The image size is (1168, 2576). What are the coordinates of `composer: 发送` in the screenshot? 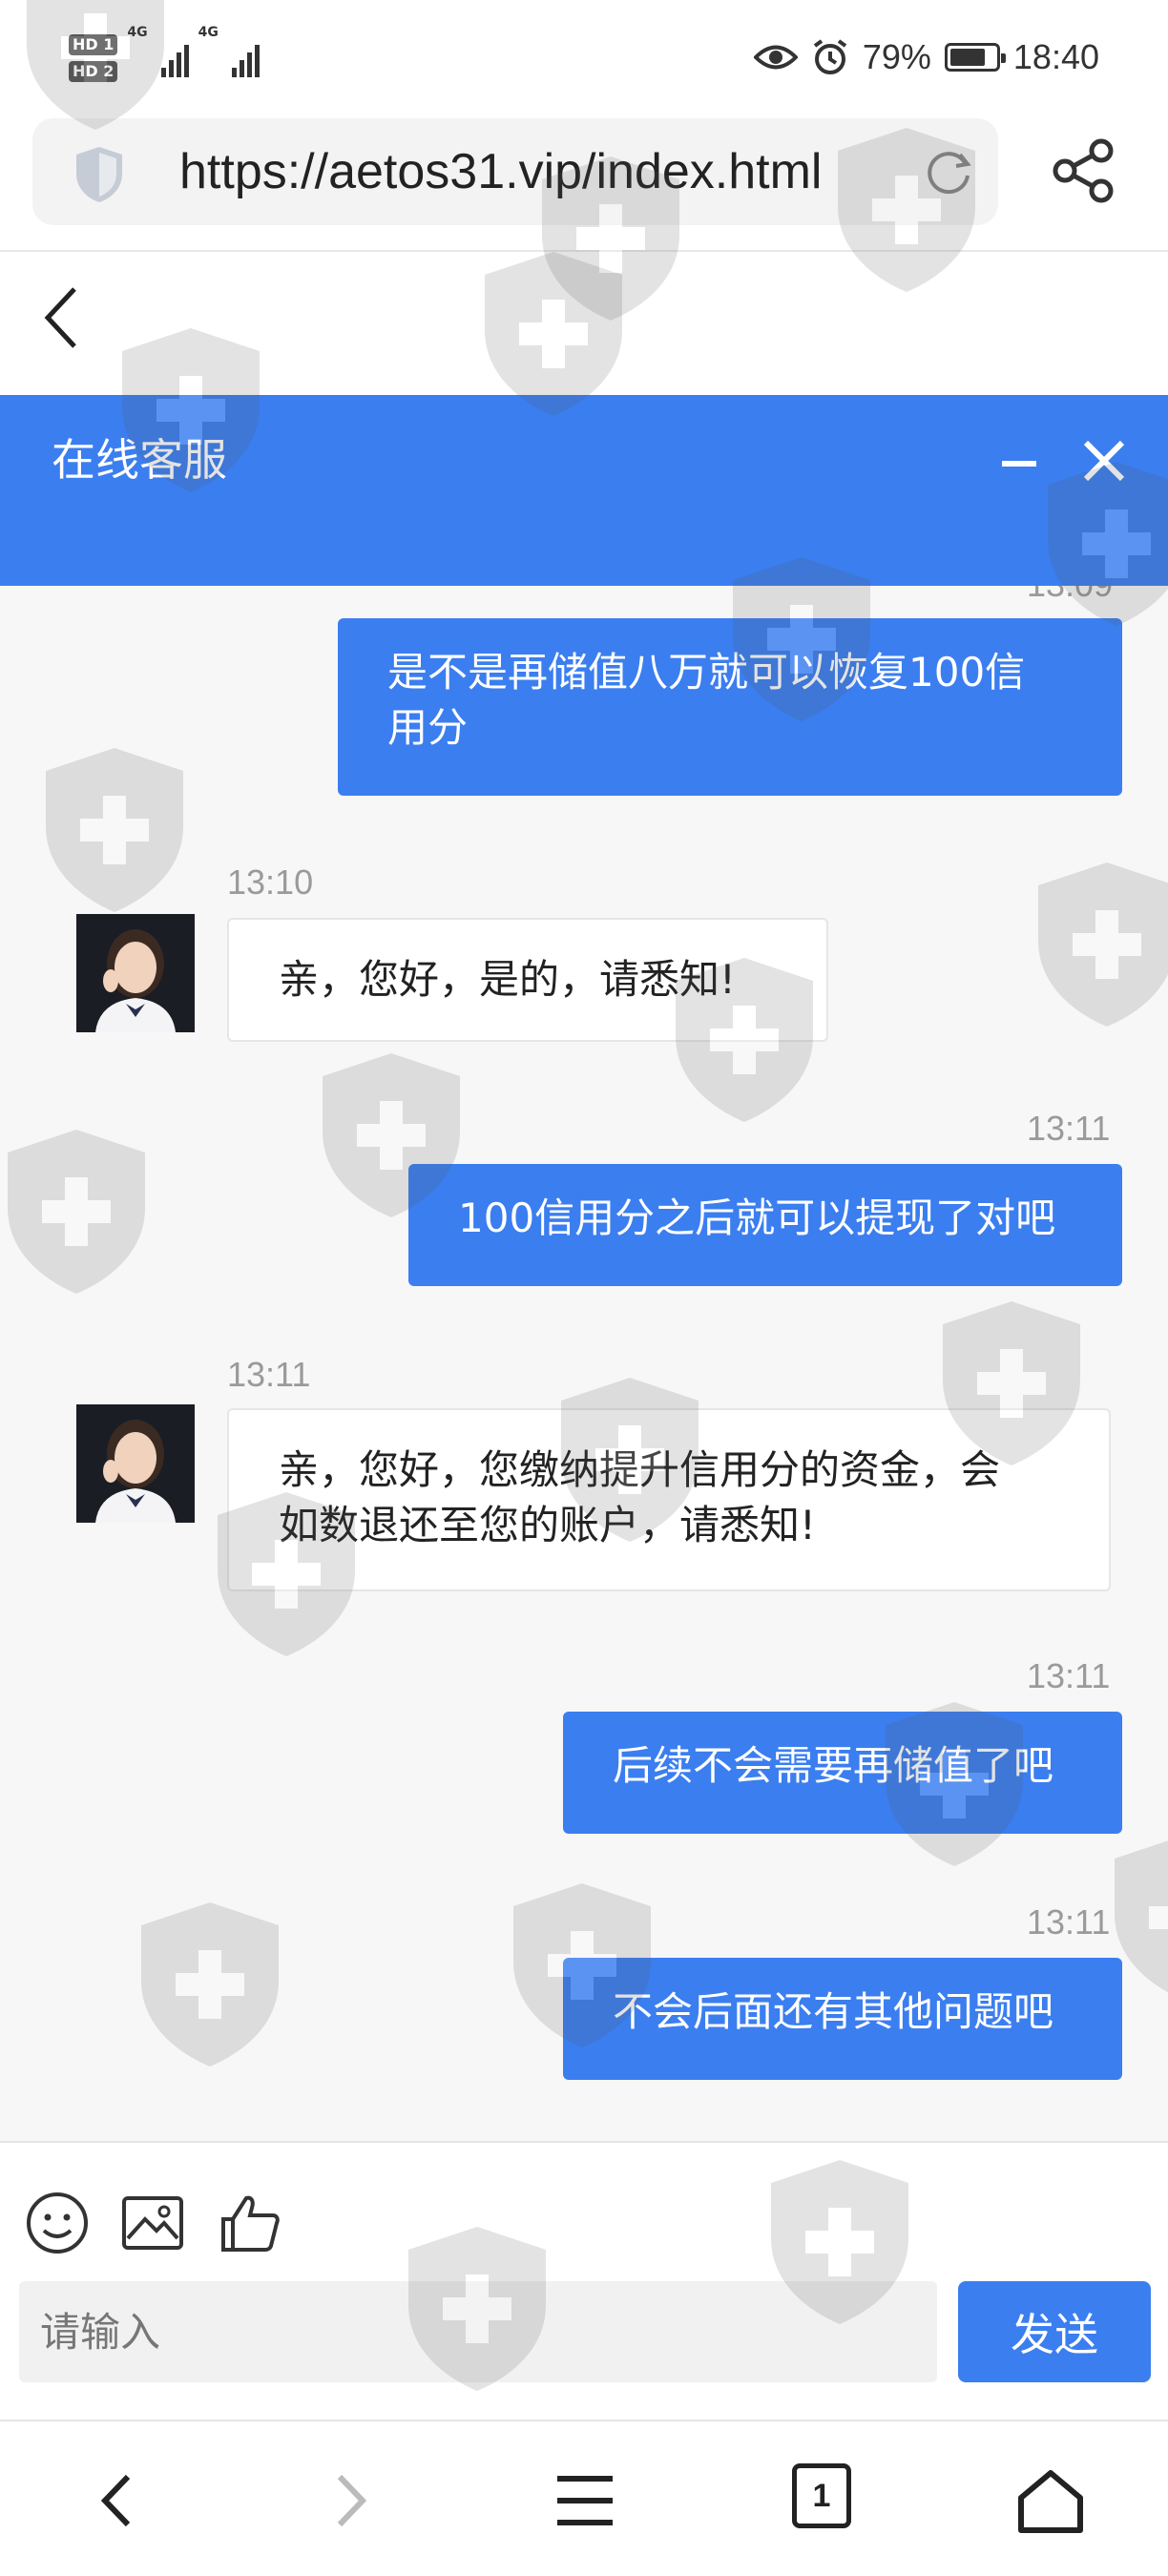 It's located at (584, 2279).